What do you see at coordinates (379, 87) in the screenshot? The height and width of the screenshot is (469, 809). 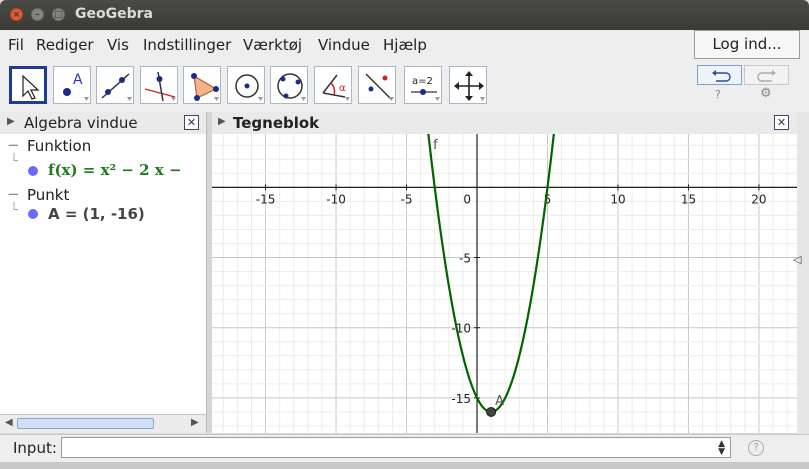 I see `reflect-icon` at bounding box center [379, 87].